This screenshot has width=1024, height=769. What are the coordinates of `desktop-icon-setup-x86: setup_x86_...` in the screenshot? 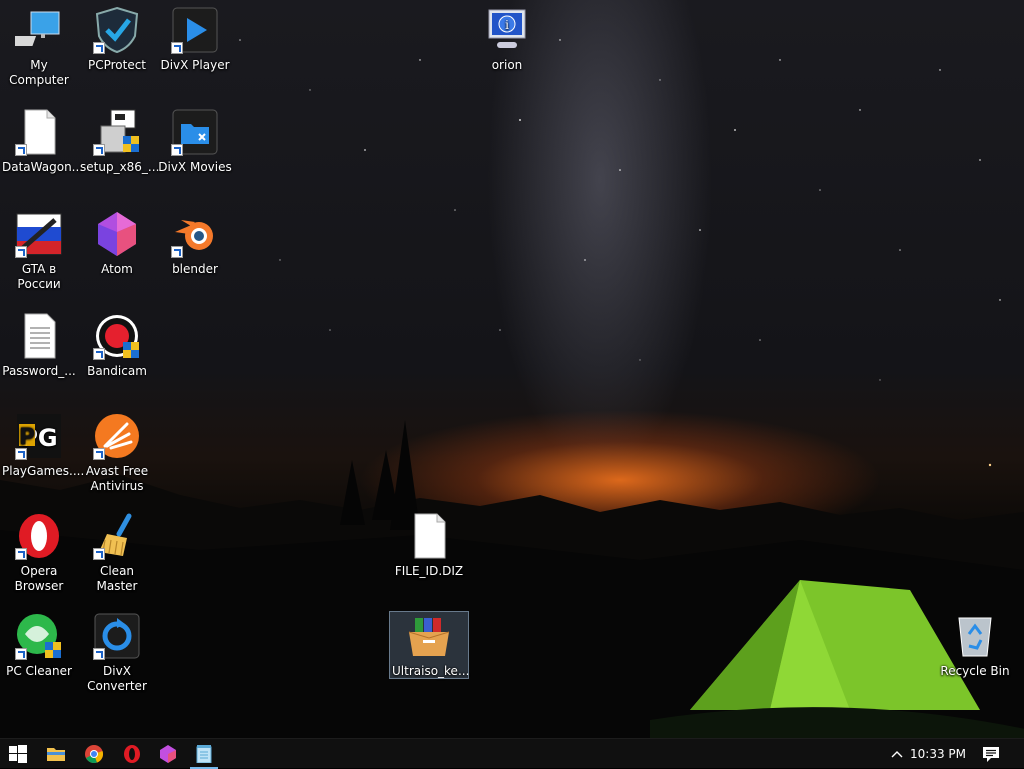 It's located at (118, 141).